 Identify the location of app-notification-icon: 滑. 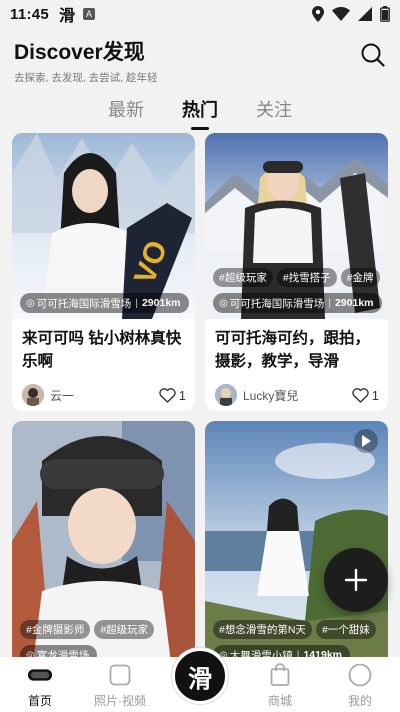
(67, 16).